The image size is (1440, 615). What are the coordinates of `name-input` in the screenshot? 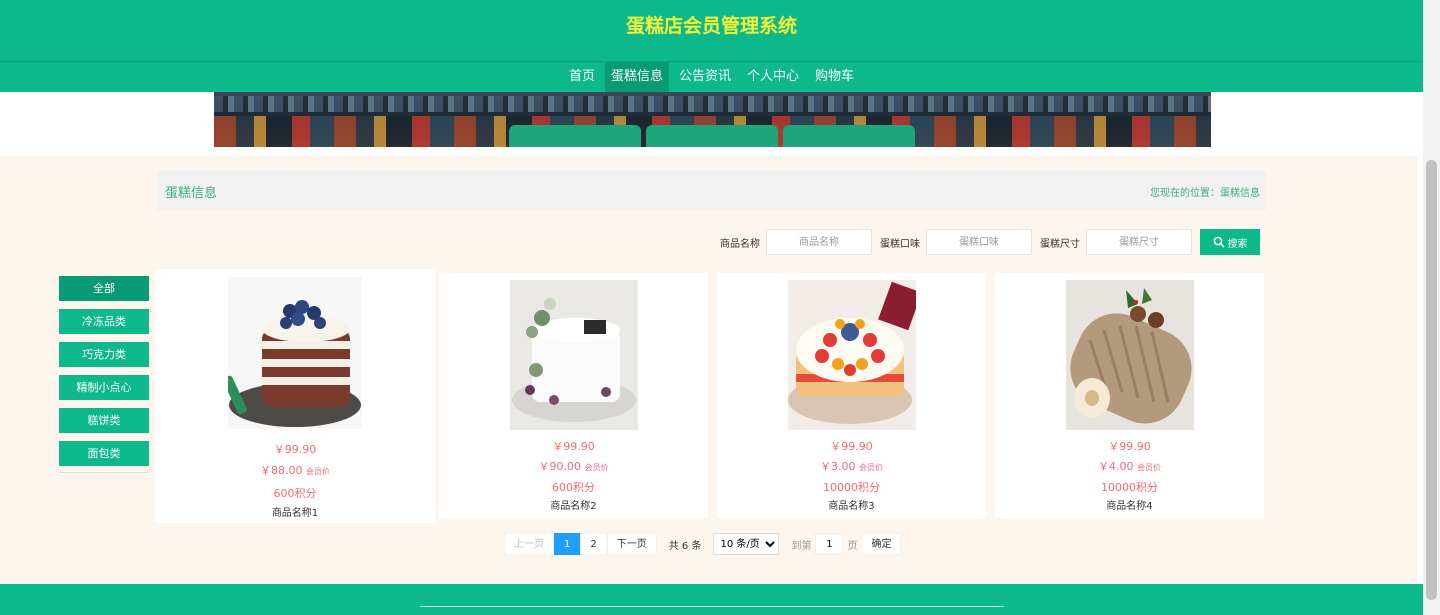 It's located at (819, 242).